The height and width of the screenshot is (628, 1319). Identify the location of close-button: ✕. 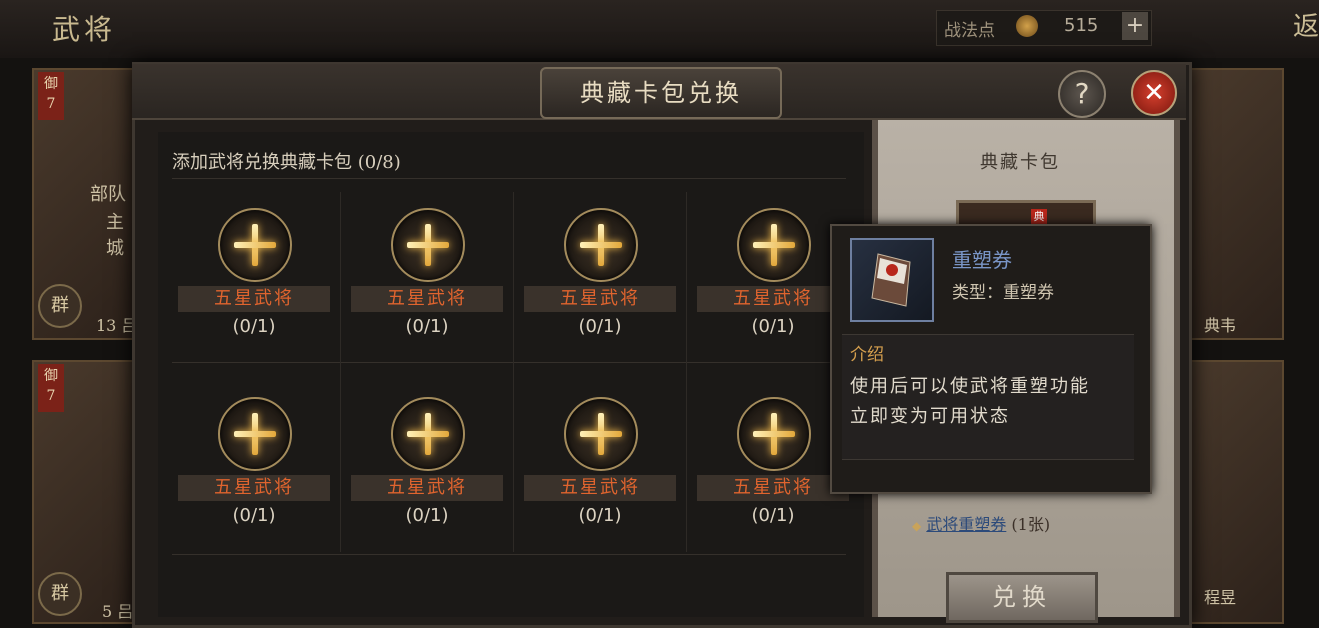
(1154, 93).